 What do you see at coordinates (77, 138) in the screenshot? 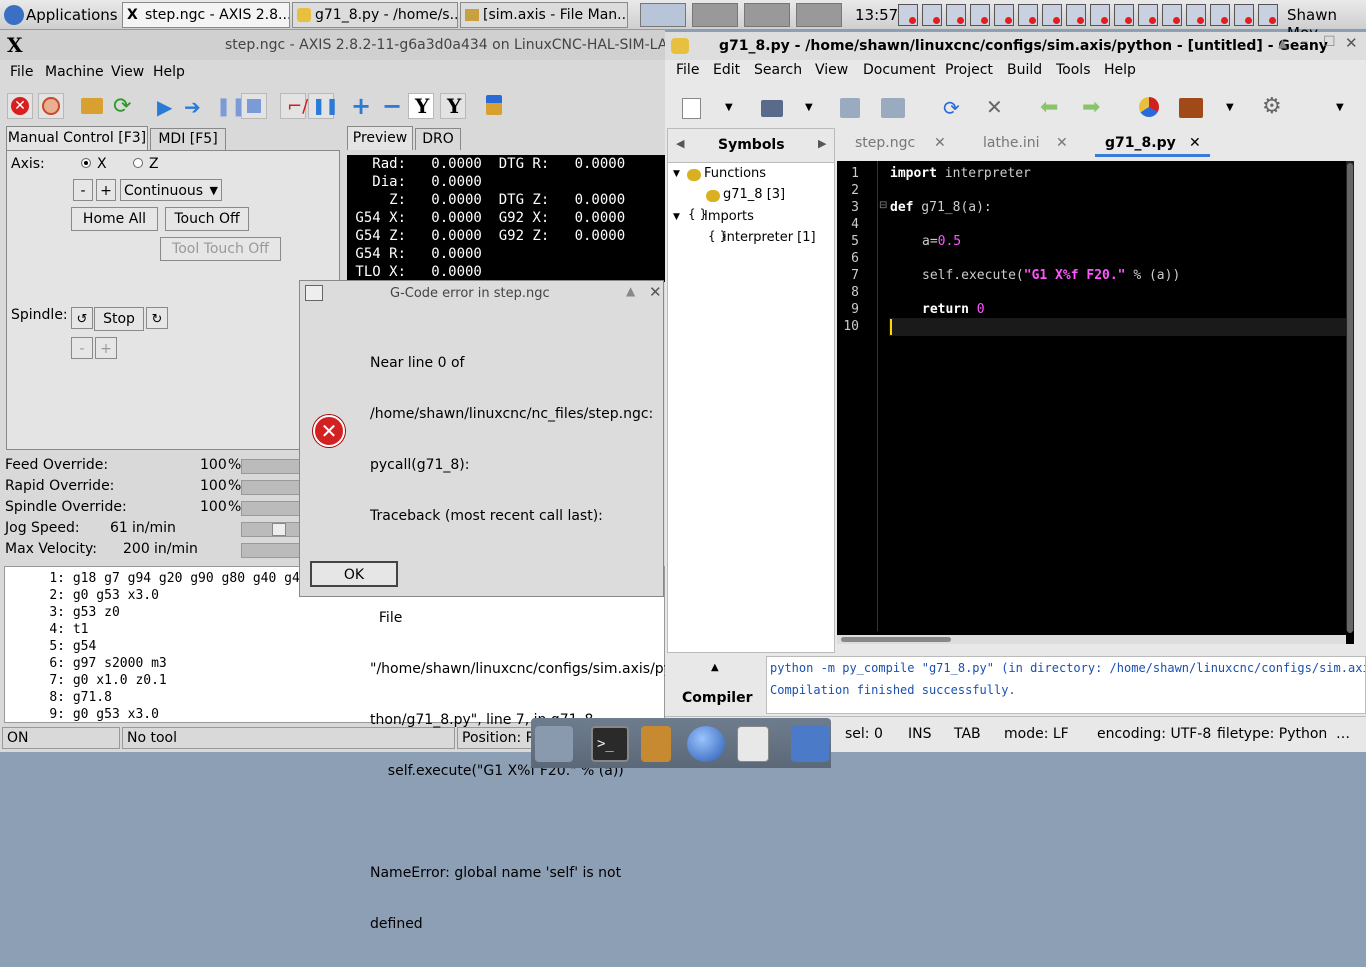
I see `tab-manual-control: Manual Control [F3]` at bounding box center [77, 138].